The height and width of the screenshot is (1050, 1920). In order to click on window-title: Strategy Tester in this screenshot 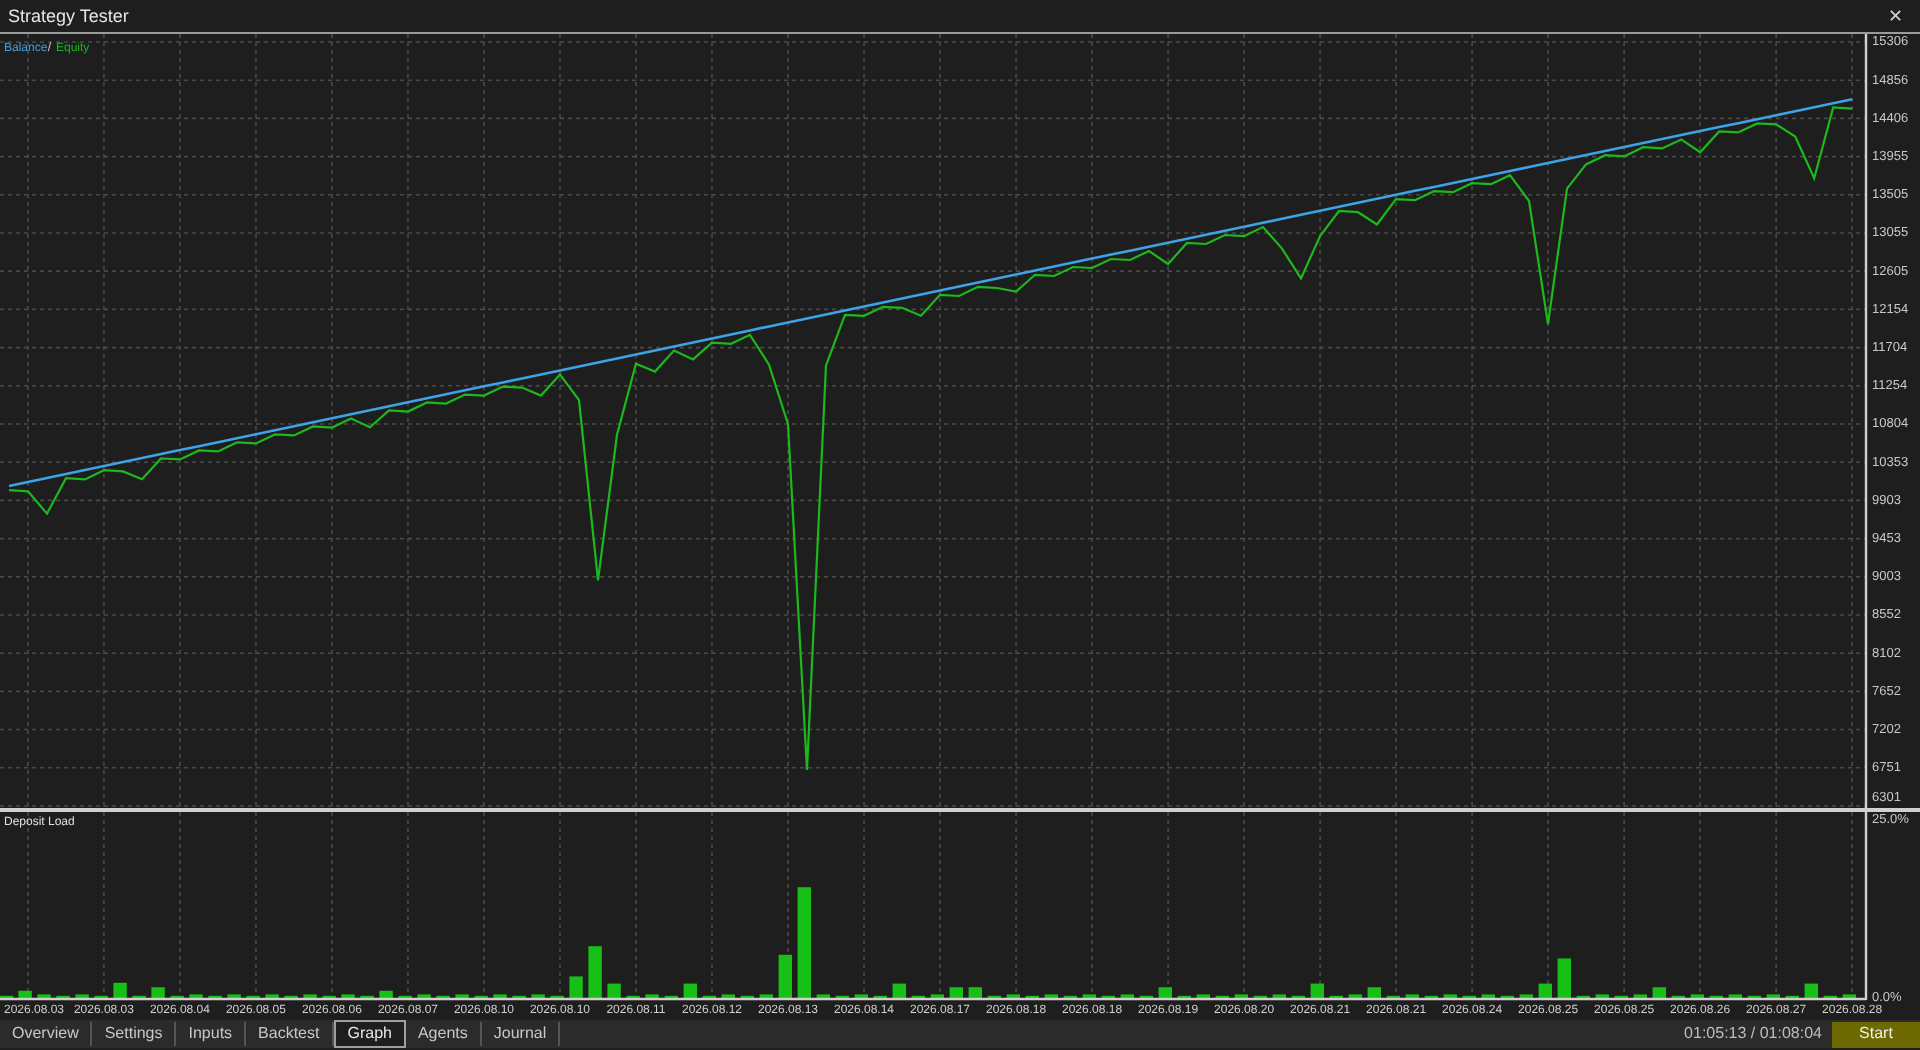, I will do `click(68, 16)`.